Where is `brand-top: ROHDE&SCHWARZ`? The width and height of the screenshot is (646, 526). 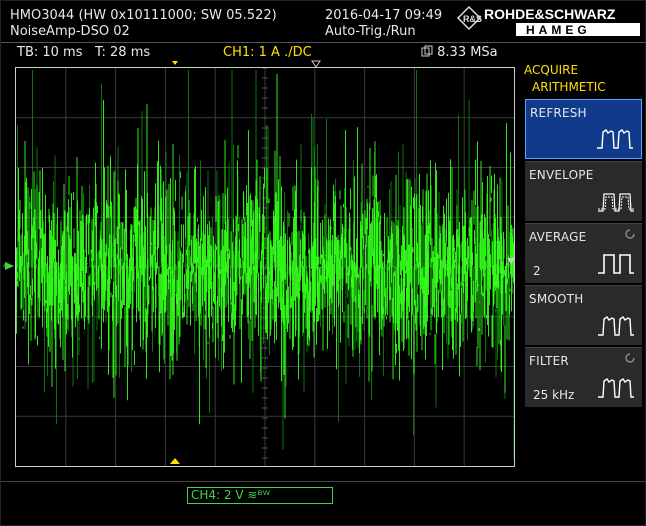
brand-top: ROHDE&SCHWARZ is located at coordinates (550, 14).